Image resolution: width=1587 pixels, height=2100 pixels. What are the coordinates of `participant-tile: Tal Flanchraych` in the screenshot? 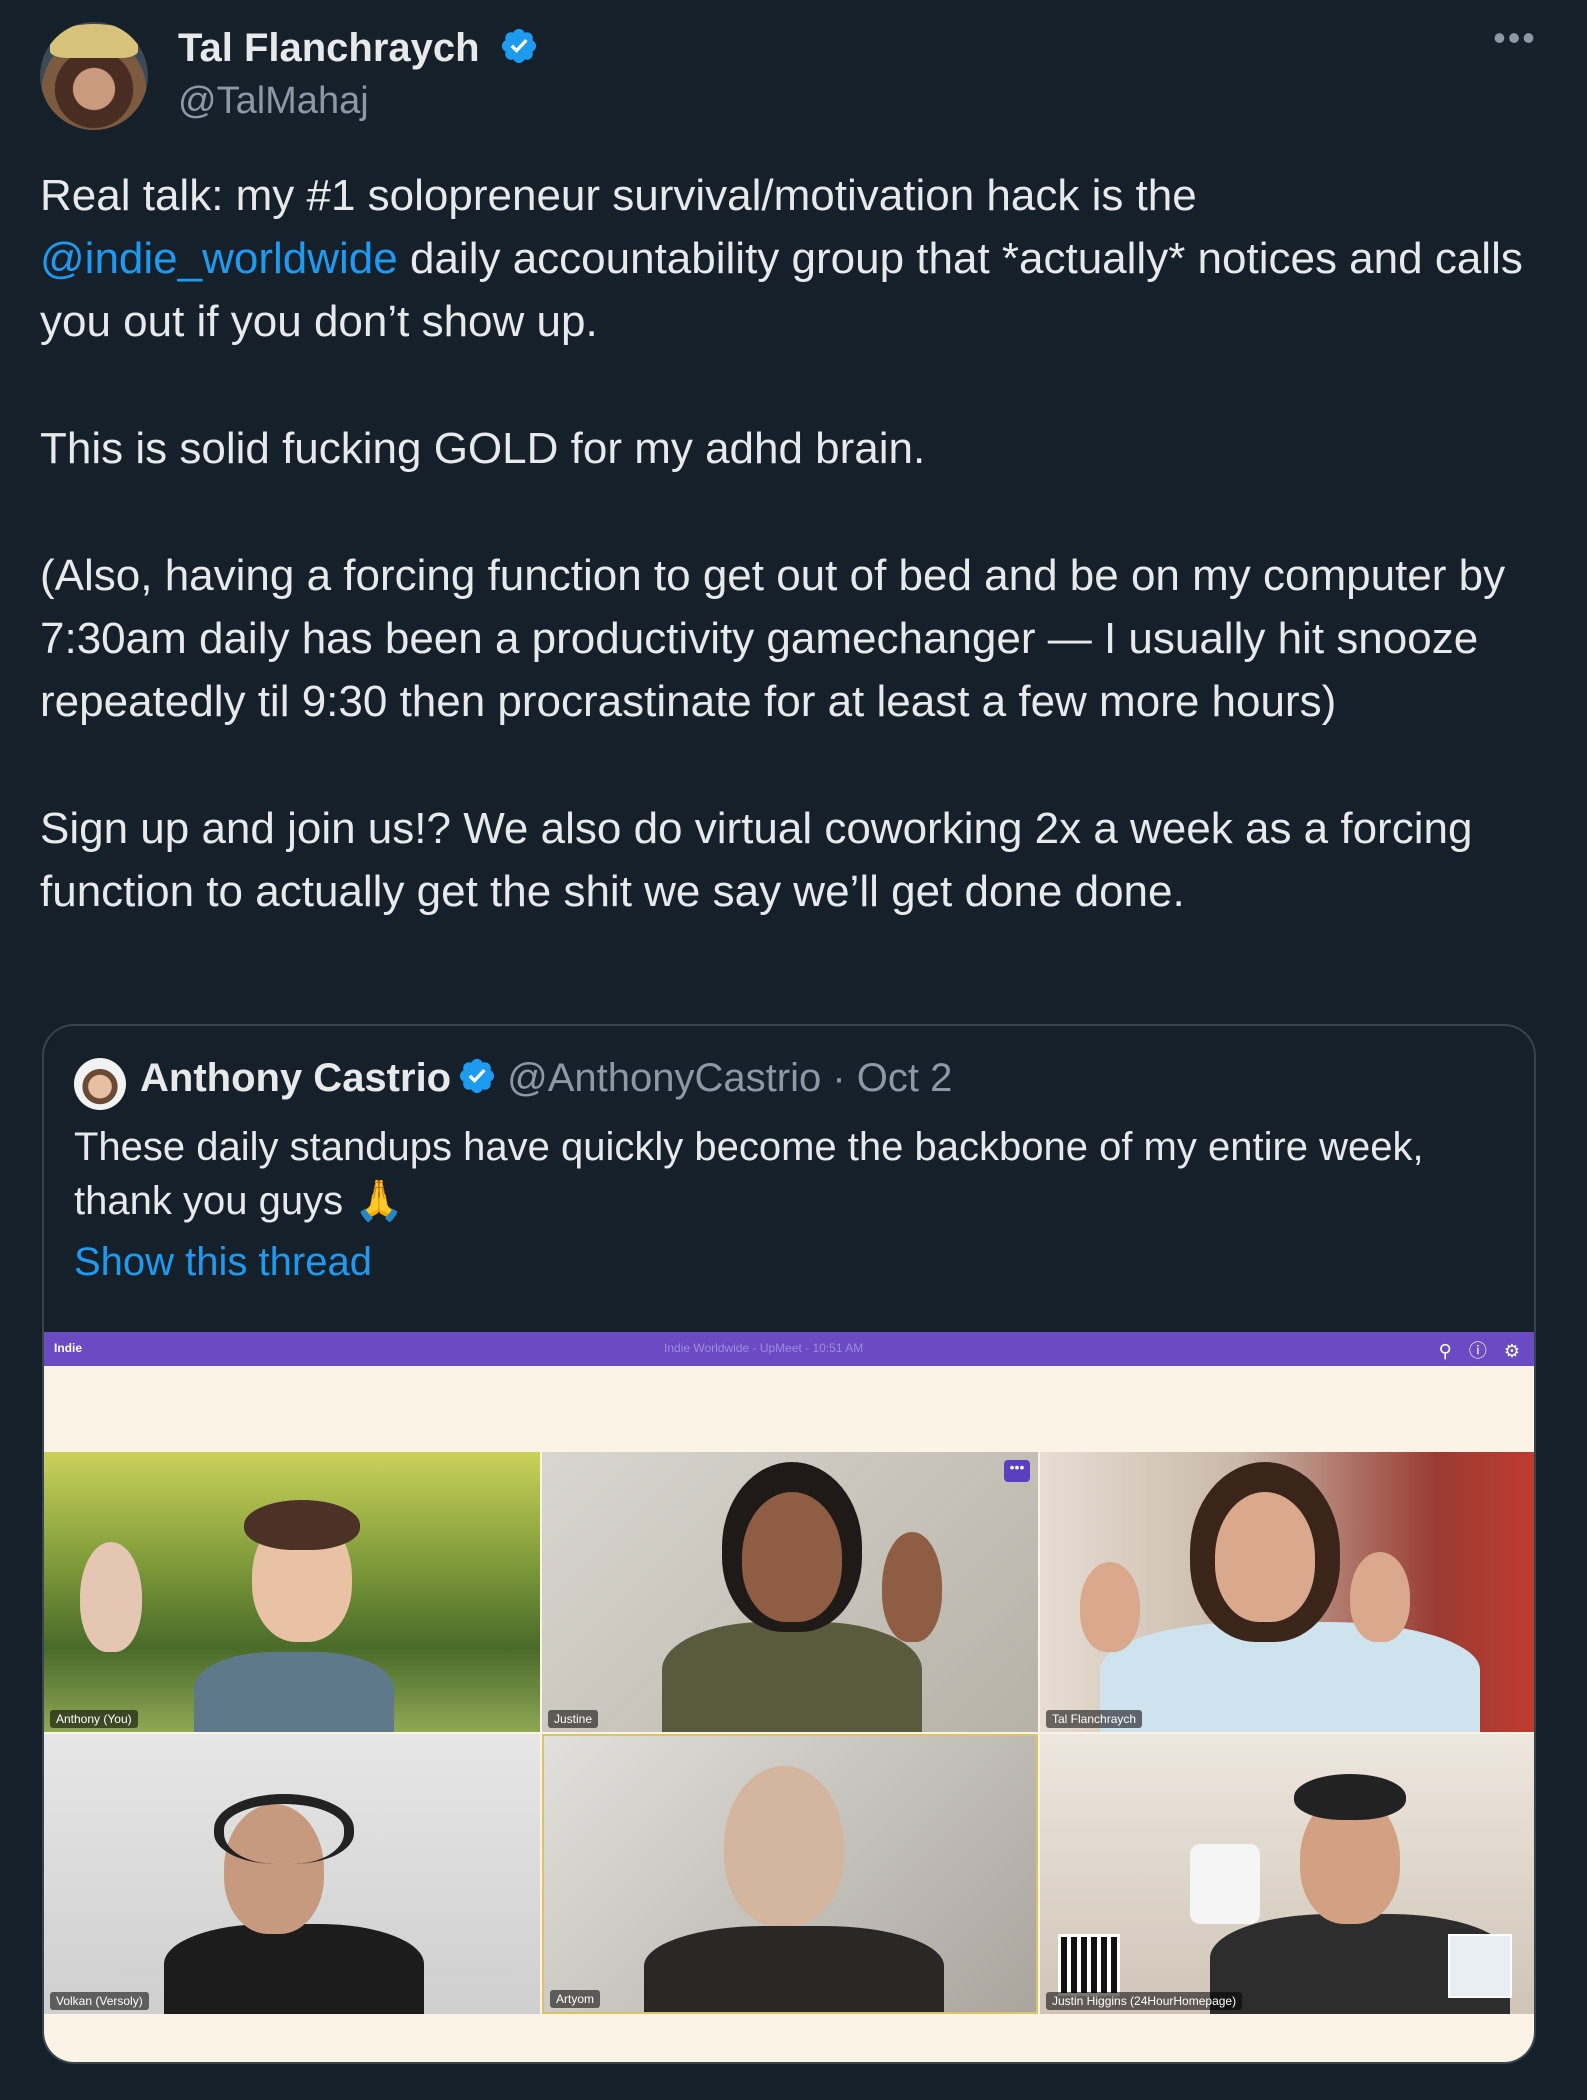 It's located at (1287, 1592).